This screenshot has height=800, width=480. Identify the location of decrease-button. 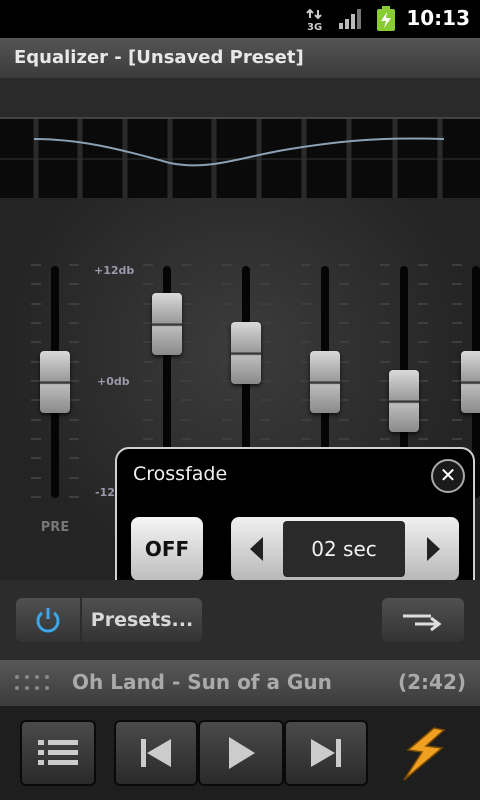
(256, 549).